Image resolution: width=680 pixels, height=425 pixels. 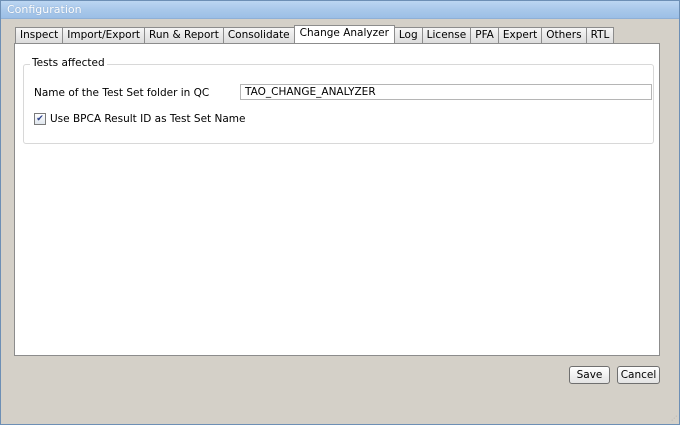 I want to click on use-bpca-result-id-option: ✔ Use BPCA Result ID as Test Set Name, so click(x=139, y=119).